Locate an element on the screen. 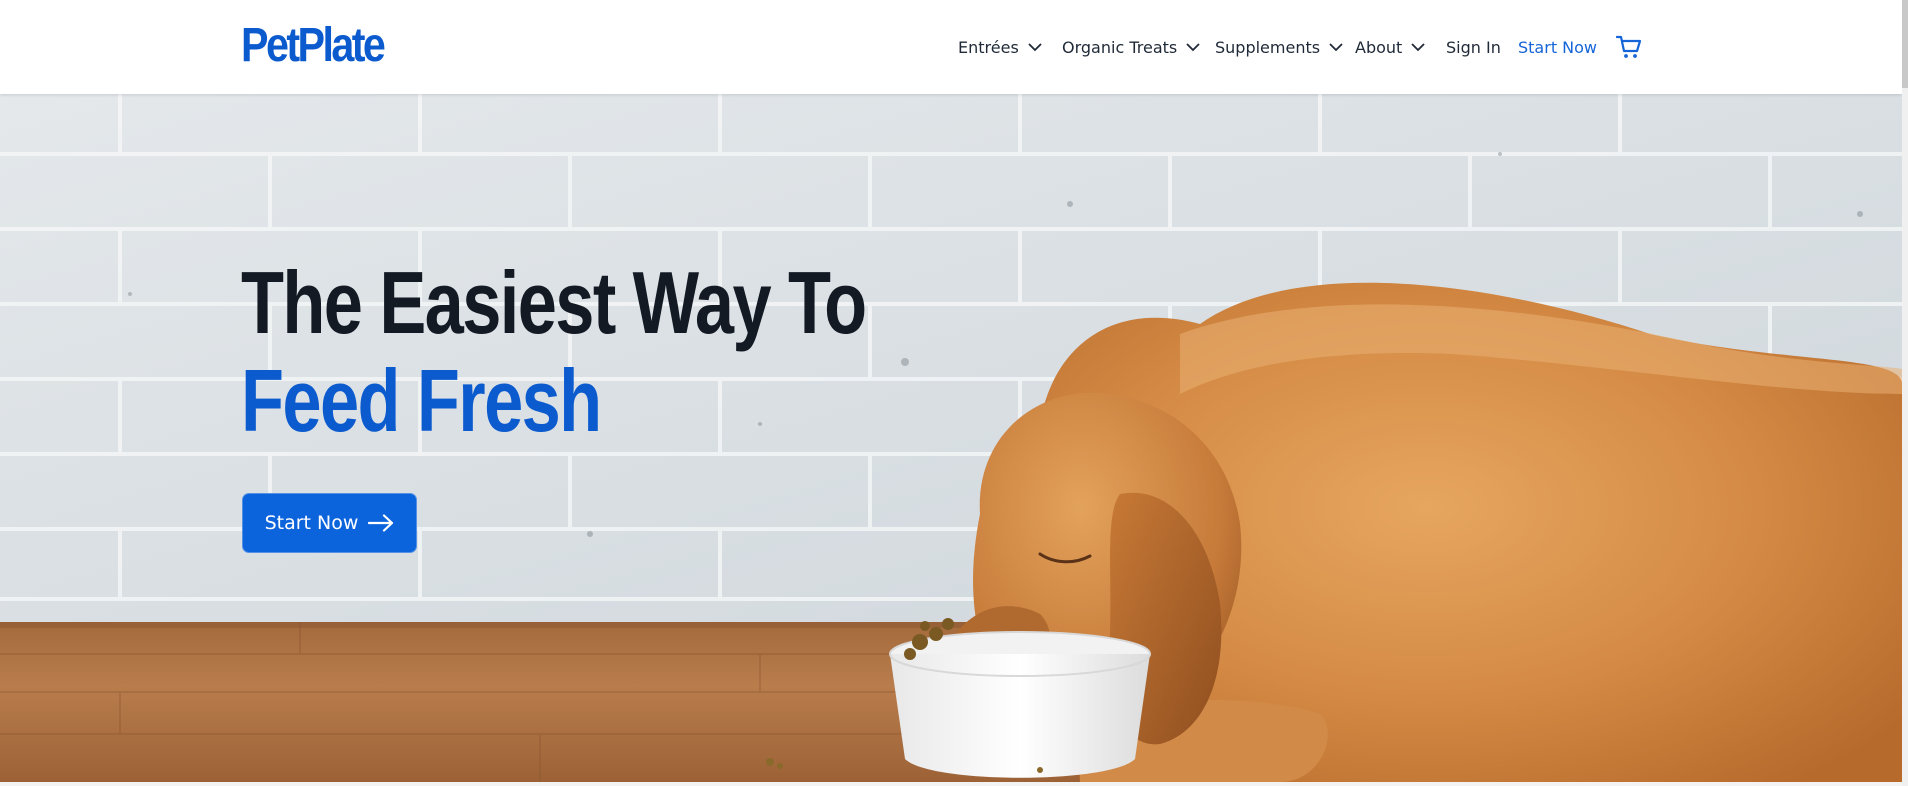  nav-item-label: Sign In is located at coordinates (1473, 47).